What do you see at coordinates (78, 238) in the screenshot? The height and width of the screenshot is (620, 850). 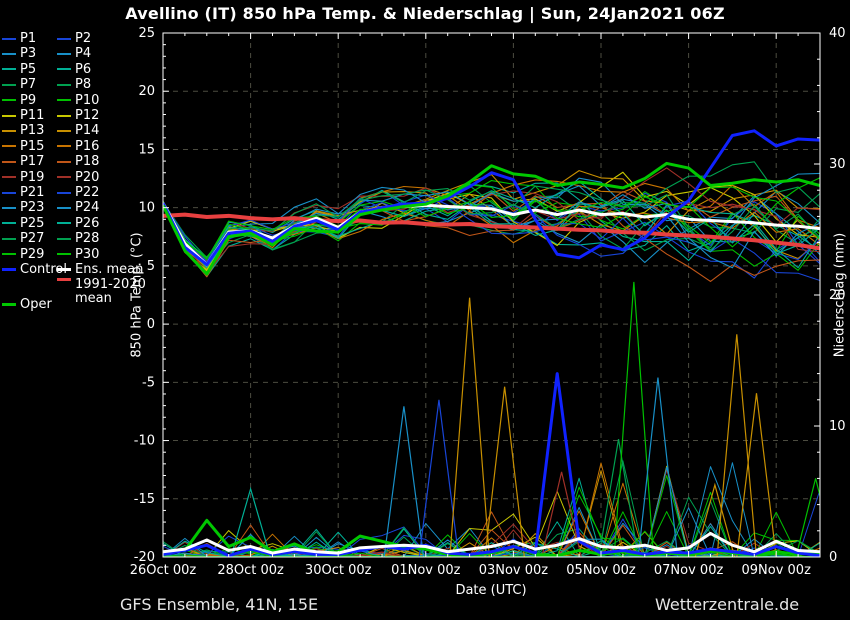 I see `legend-item-p28: P28` at bounding box center [78, 238].